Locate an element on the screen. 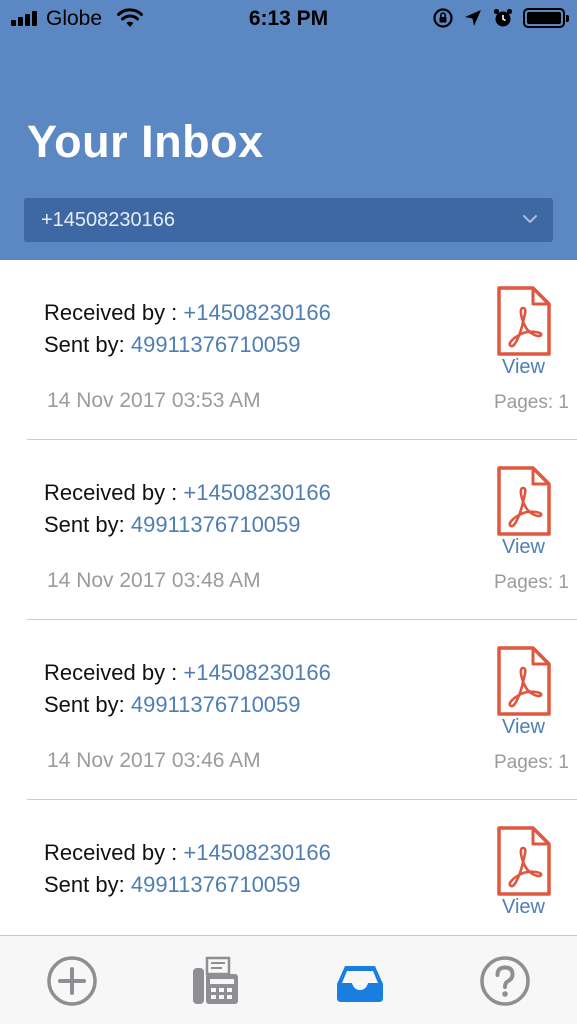 The width and height of the screenshot is (577, 1024). number-select: +14508230166 is located at coordinates (288, 220).